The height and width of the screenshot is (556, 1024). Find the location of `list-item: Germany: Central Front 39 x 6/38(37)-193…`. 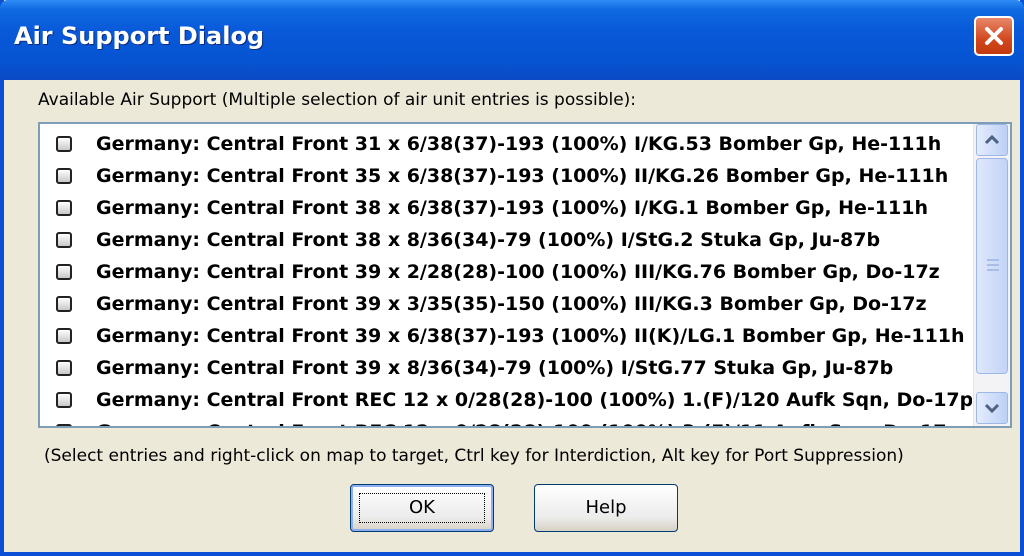

list-item: Germany: Central Front 39 x 6/38(37)-193… is located at coordinates (506, 336).